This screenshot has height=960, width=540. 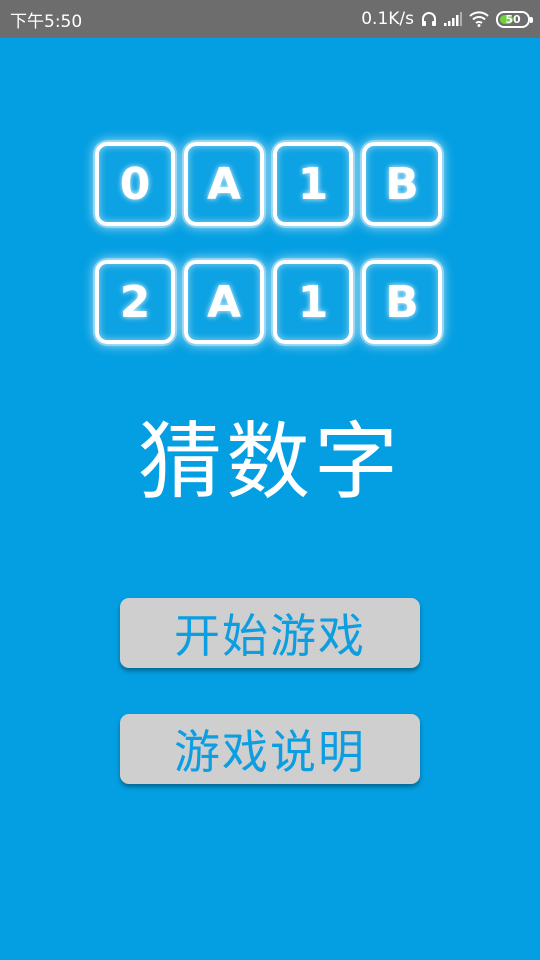 I want to click on game-instructions-button: 游戏说明, so click(x=270, y=749).